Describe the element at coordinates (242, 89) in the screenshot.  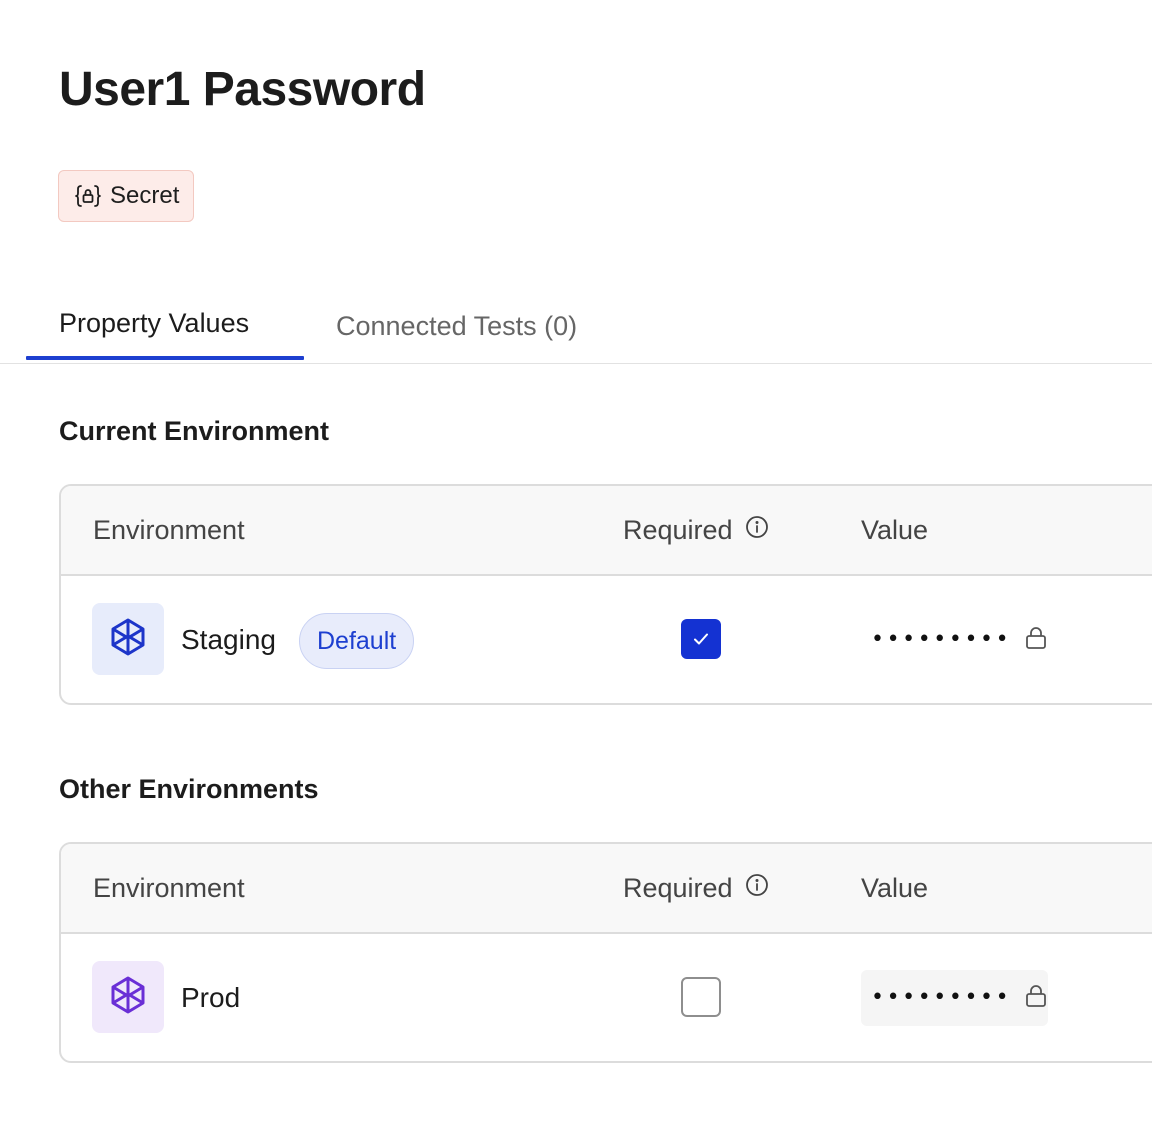
I see `page-title: User1 Password` at that location.